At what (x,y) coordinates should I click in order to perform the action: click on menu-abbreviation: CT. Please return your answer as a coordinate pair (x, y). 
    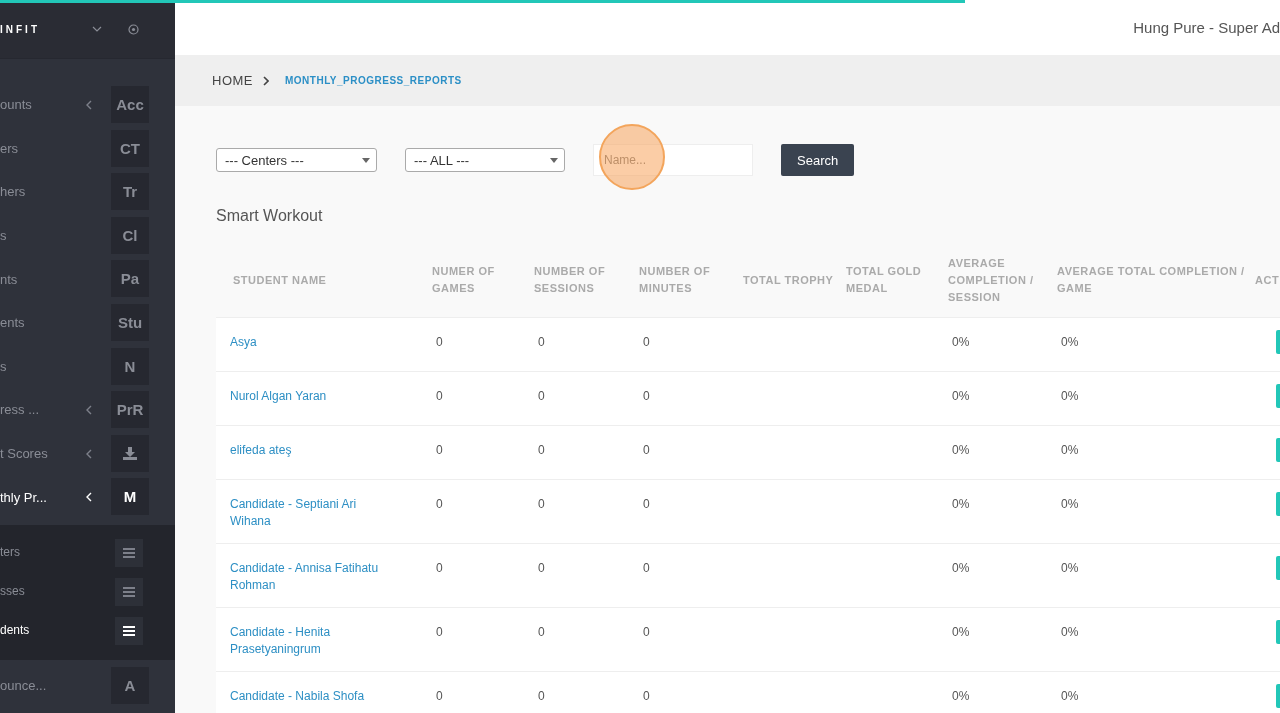
    Looking at the image, I should click on (130, 148).